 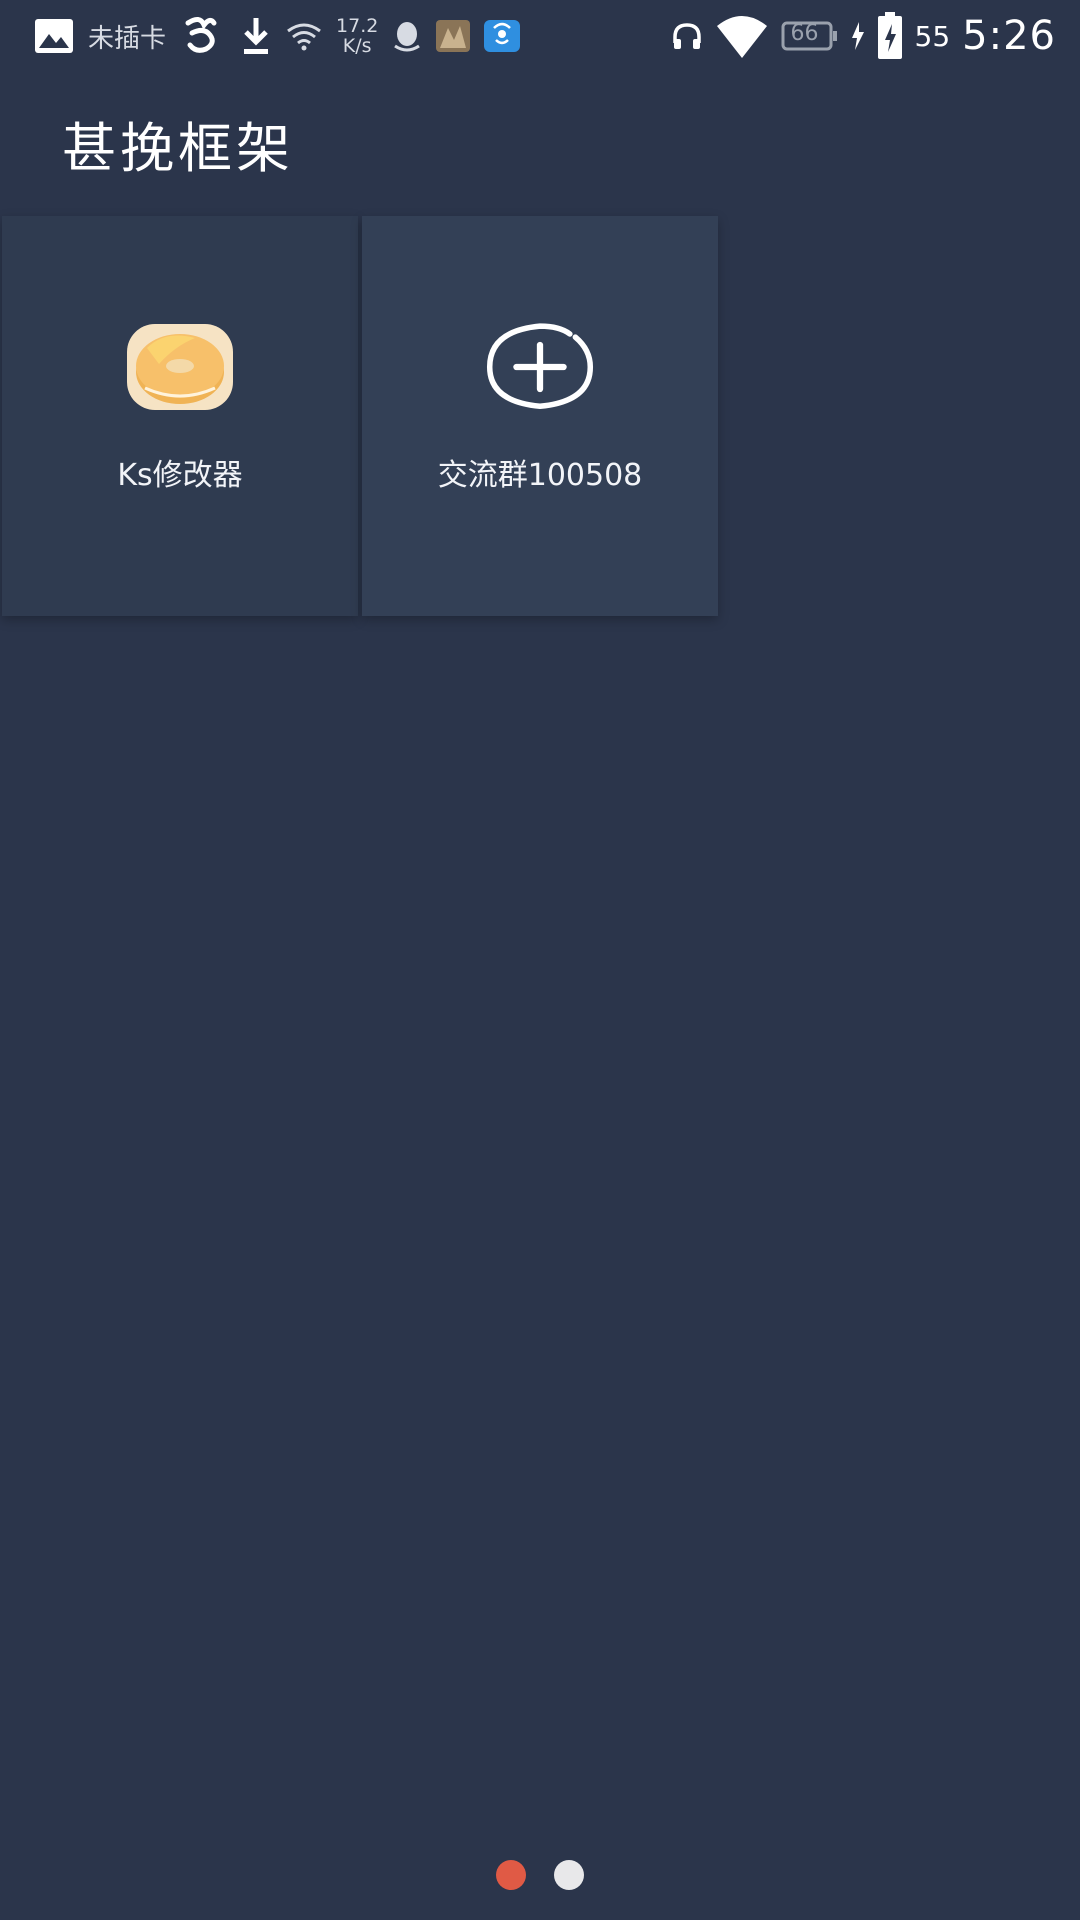 What do you see at coordinates (357, 26) in the screenshot?
I see `network-speed-value: 17.2` at bounding box center [357, 26].